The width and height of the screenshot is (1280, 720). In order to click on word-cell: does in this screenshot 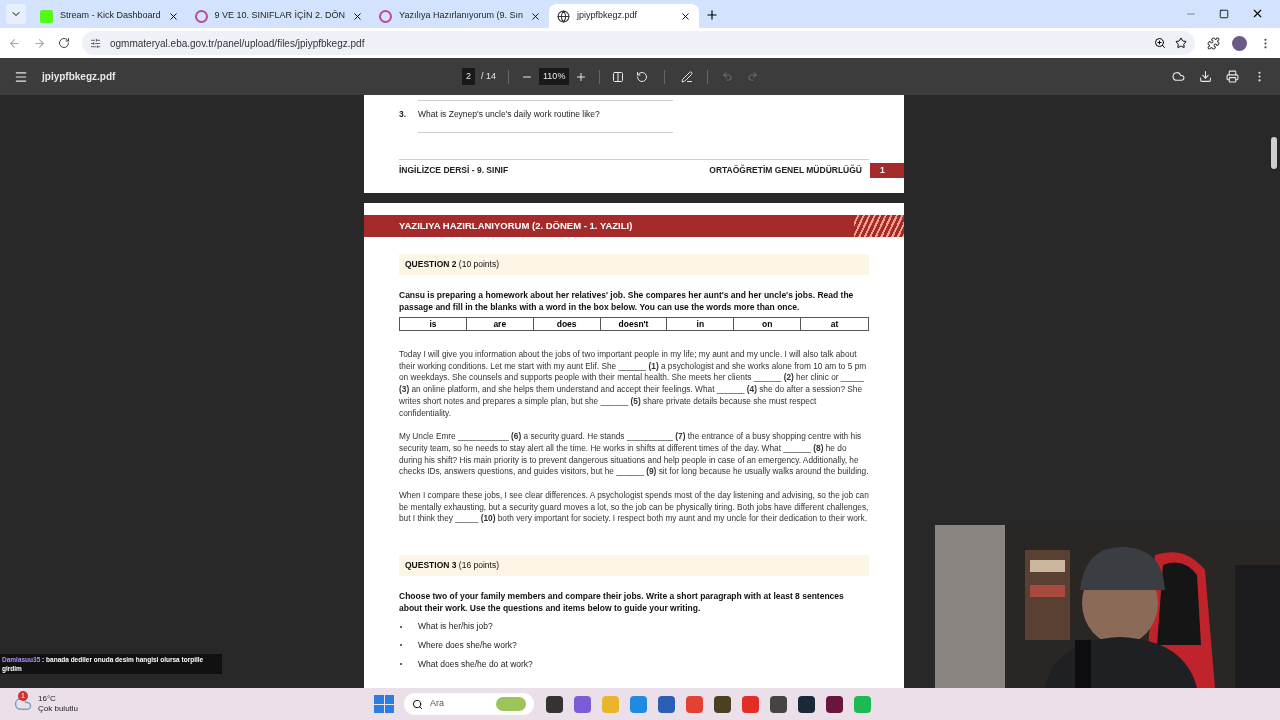, I will do `click(567, 324)`.